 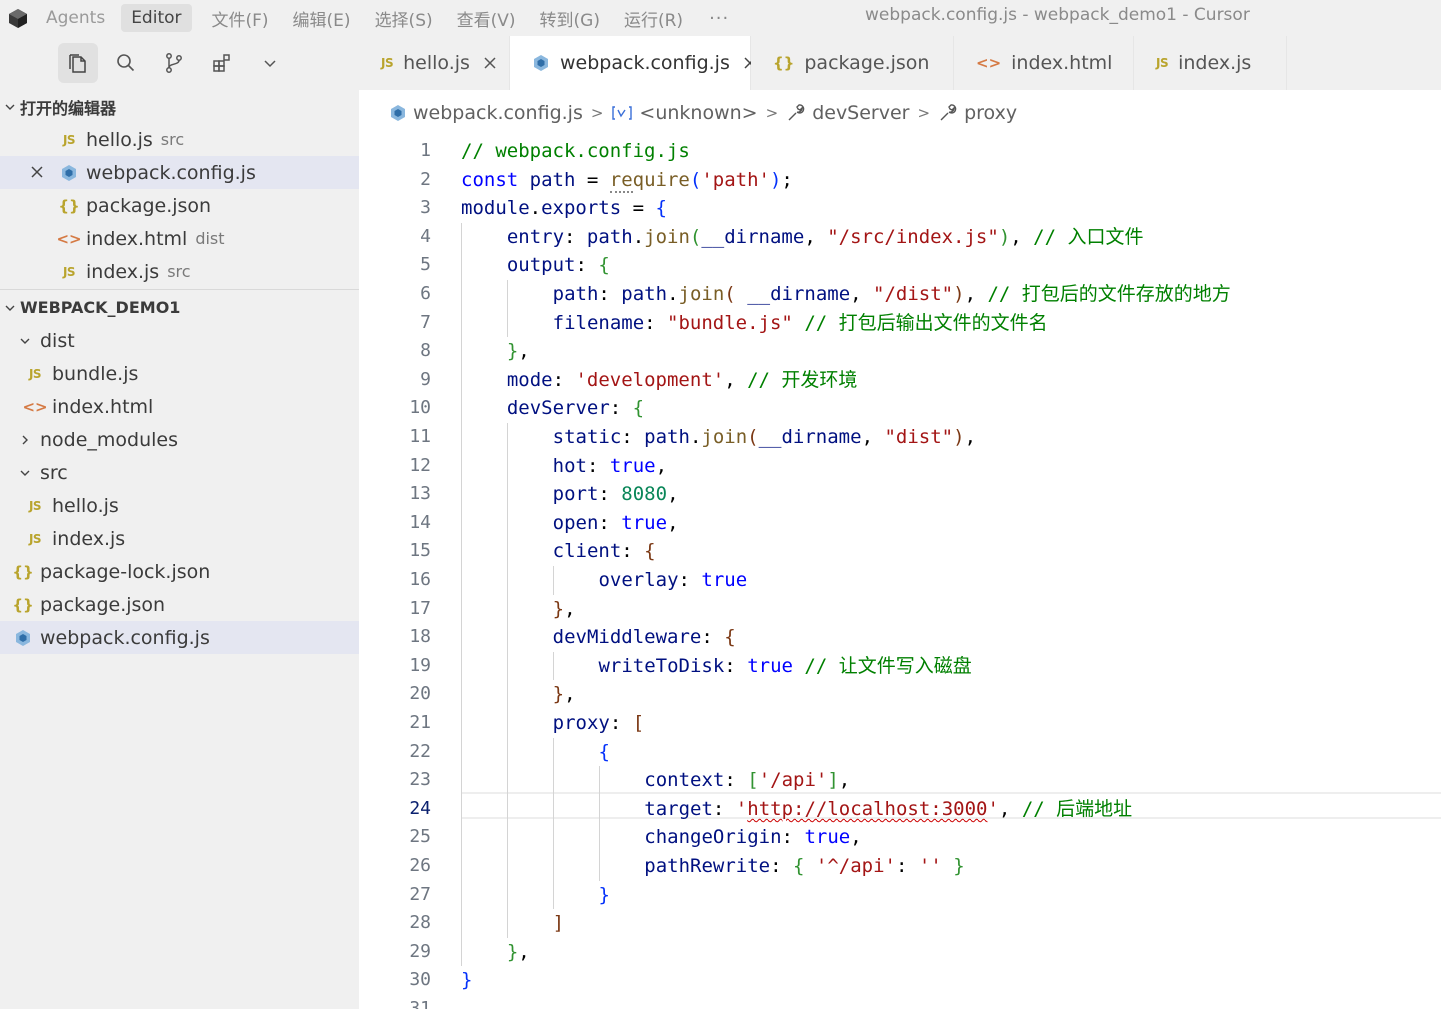 I want to click on explorer-project-header: WEBPACK_DEMO1, so click(x=179, y=307).